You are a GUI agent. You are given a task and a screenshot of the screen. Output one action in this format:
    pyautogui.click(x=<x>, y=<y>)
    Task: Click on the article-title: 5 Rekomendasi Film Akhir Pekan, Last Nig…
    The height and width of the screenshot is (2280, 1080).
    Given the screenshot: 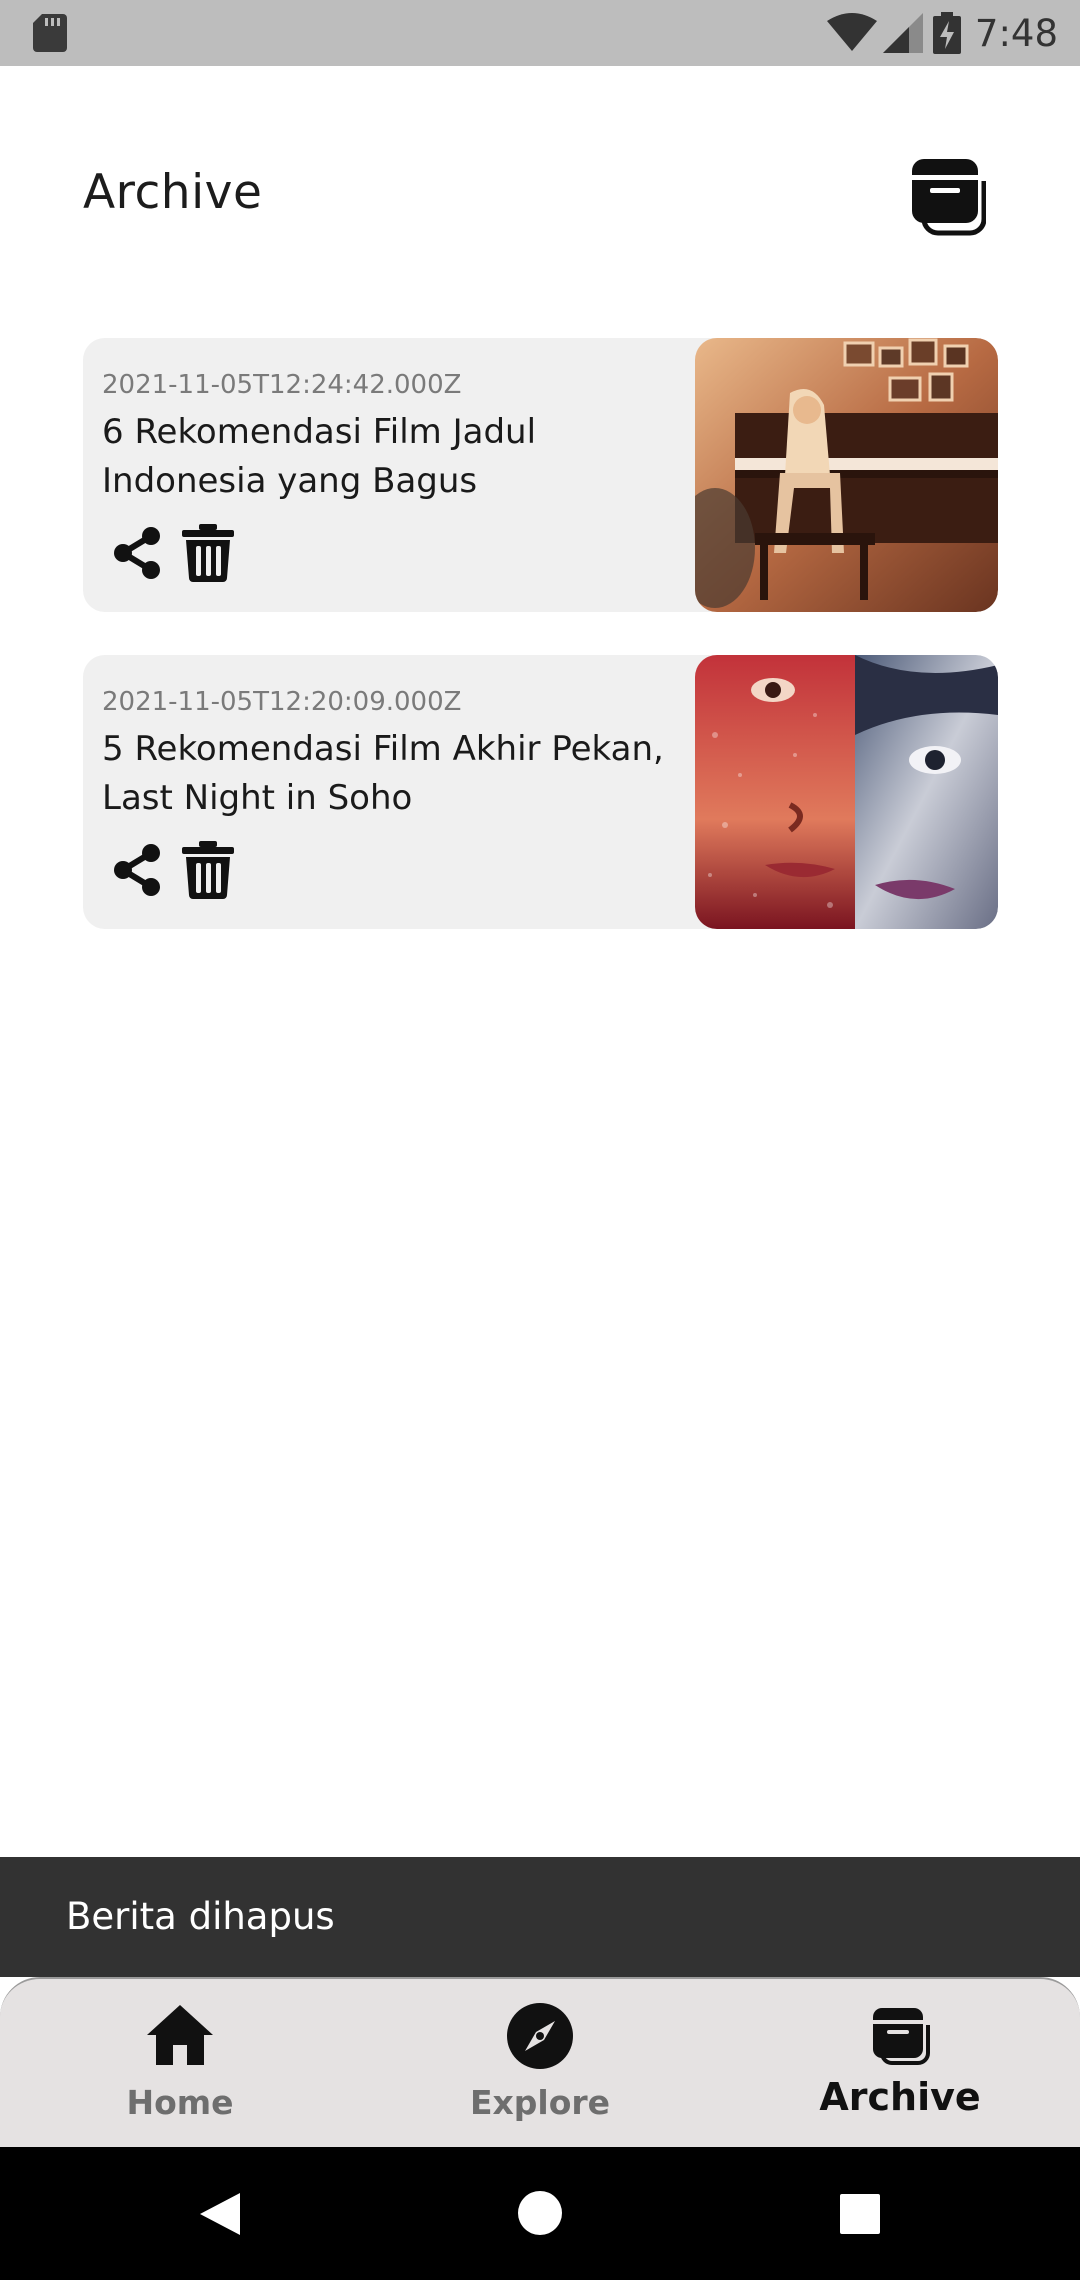 What is the action you would take?
    pyautogui.click(x=397, y=774)
    